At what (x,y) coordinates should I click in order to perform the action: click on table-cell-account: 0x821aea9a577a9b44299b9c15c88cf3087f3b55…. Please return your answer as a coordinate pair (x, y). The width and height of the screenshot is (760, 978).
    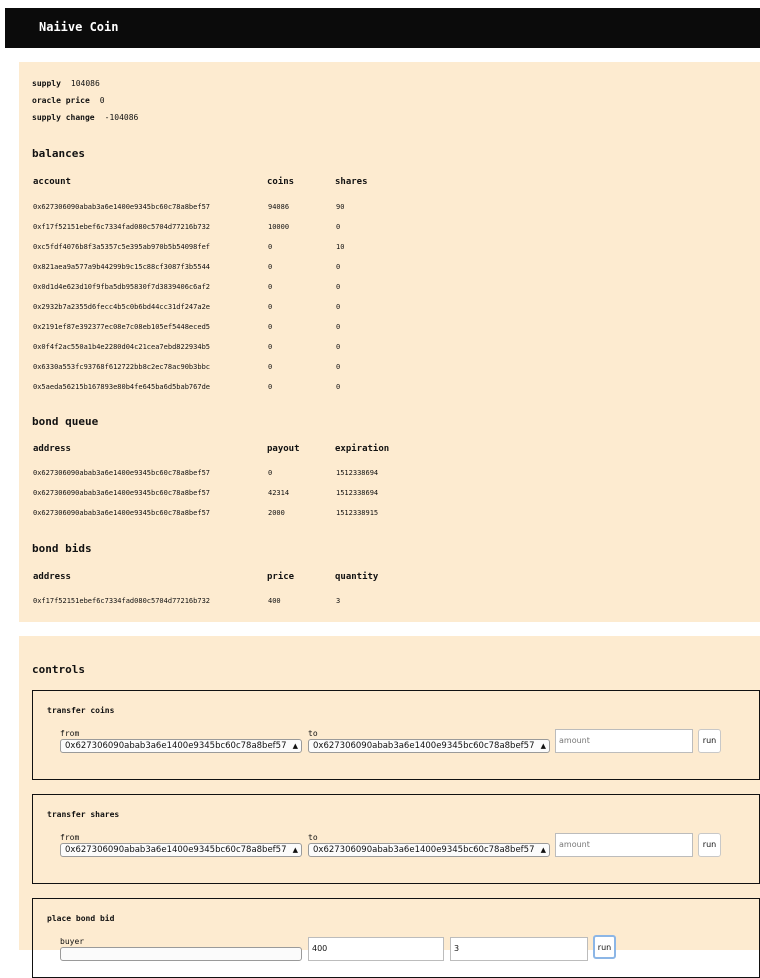
    Looking at the image, I should click on (122, 267).